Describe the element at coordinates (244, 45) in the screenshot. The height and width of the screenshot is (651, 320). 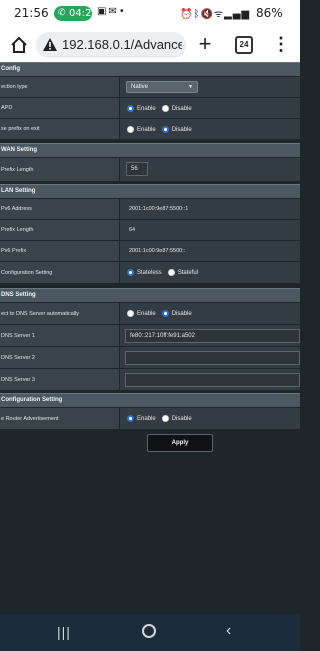
I see `tab-switcher-button: 24` at that location.